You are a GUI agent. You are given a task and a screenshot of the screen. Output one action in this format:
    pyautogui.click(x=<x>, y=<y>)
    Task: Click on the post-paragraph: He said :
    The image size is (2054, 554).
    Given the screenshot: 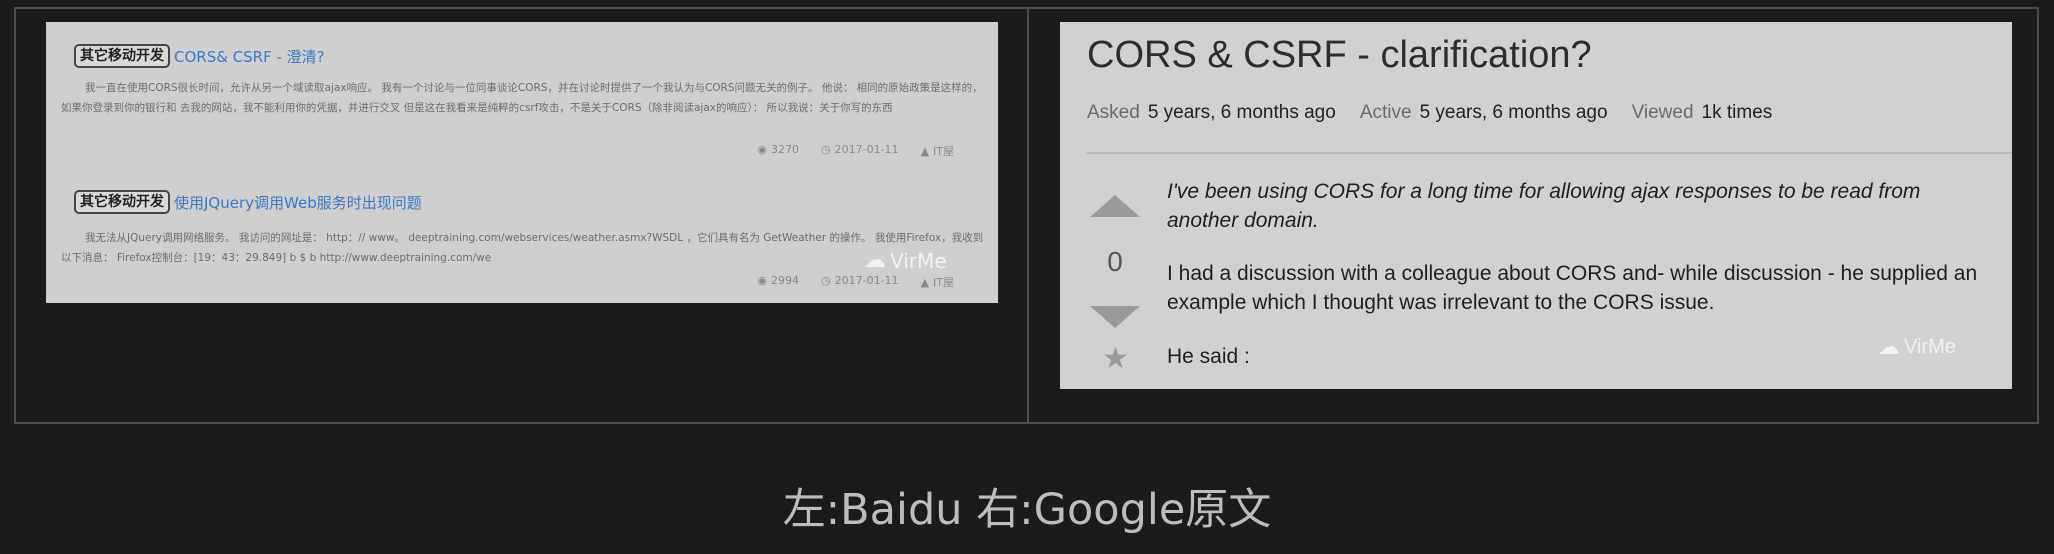 What is the action you would take?
    pyautogui.click(x=1208, y=356)
    